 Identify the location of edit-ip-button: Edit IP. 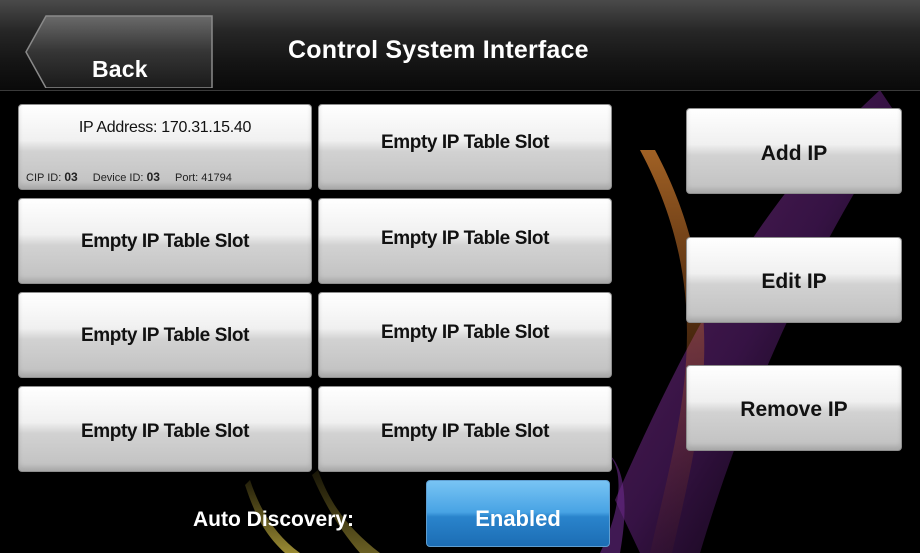
(794, 280).